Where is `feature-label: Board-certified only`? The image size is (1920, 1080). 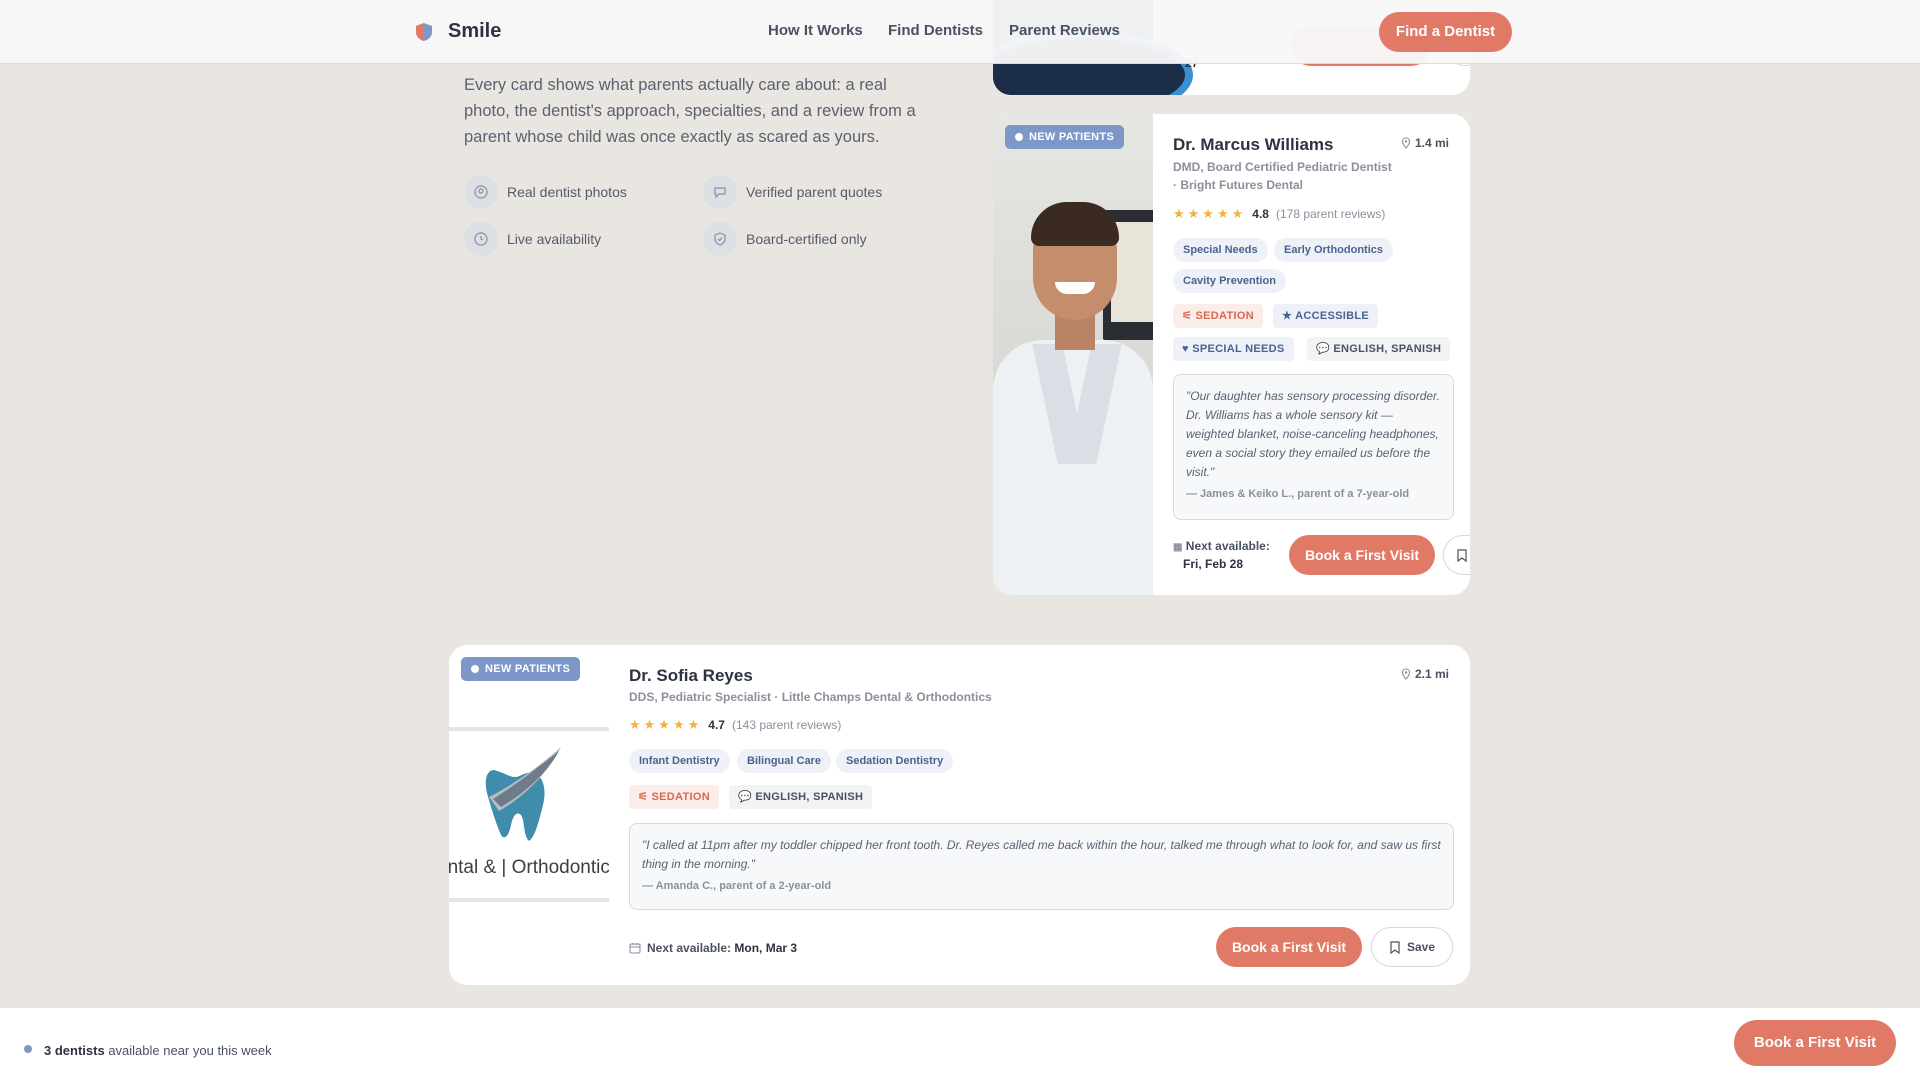 feature-label: Board-certified only is located at coordinates (806, 239).